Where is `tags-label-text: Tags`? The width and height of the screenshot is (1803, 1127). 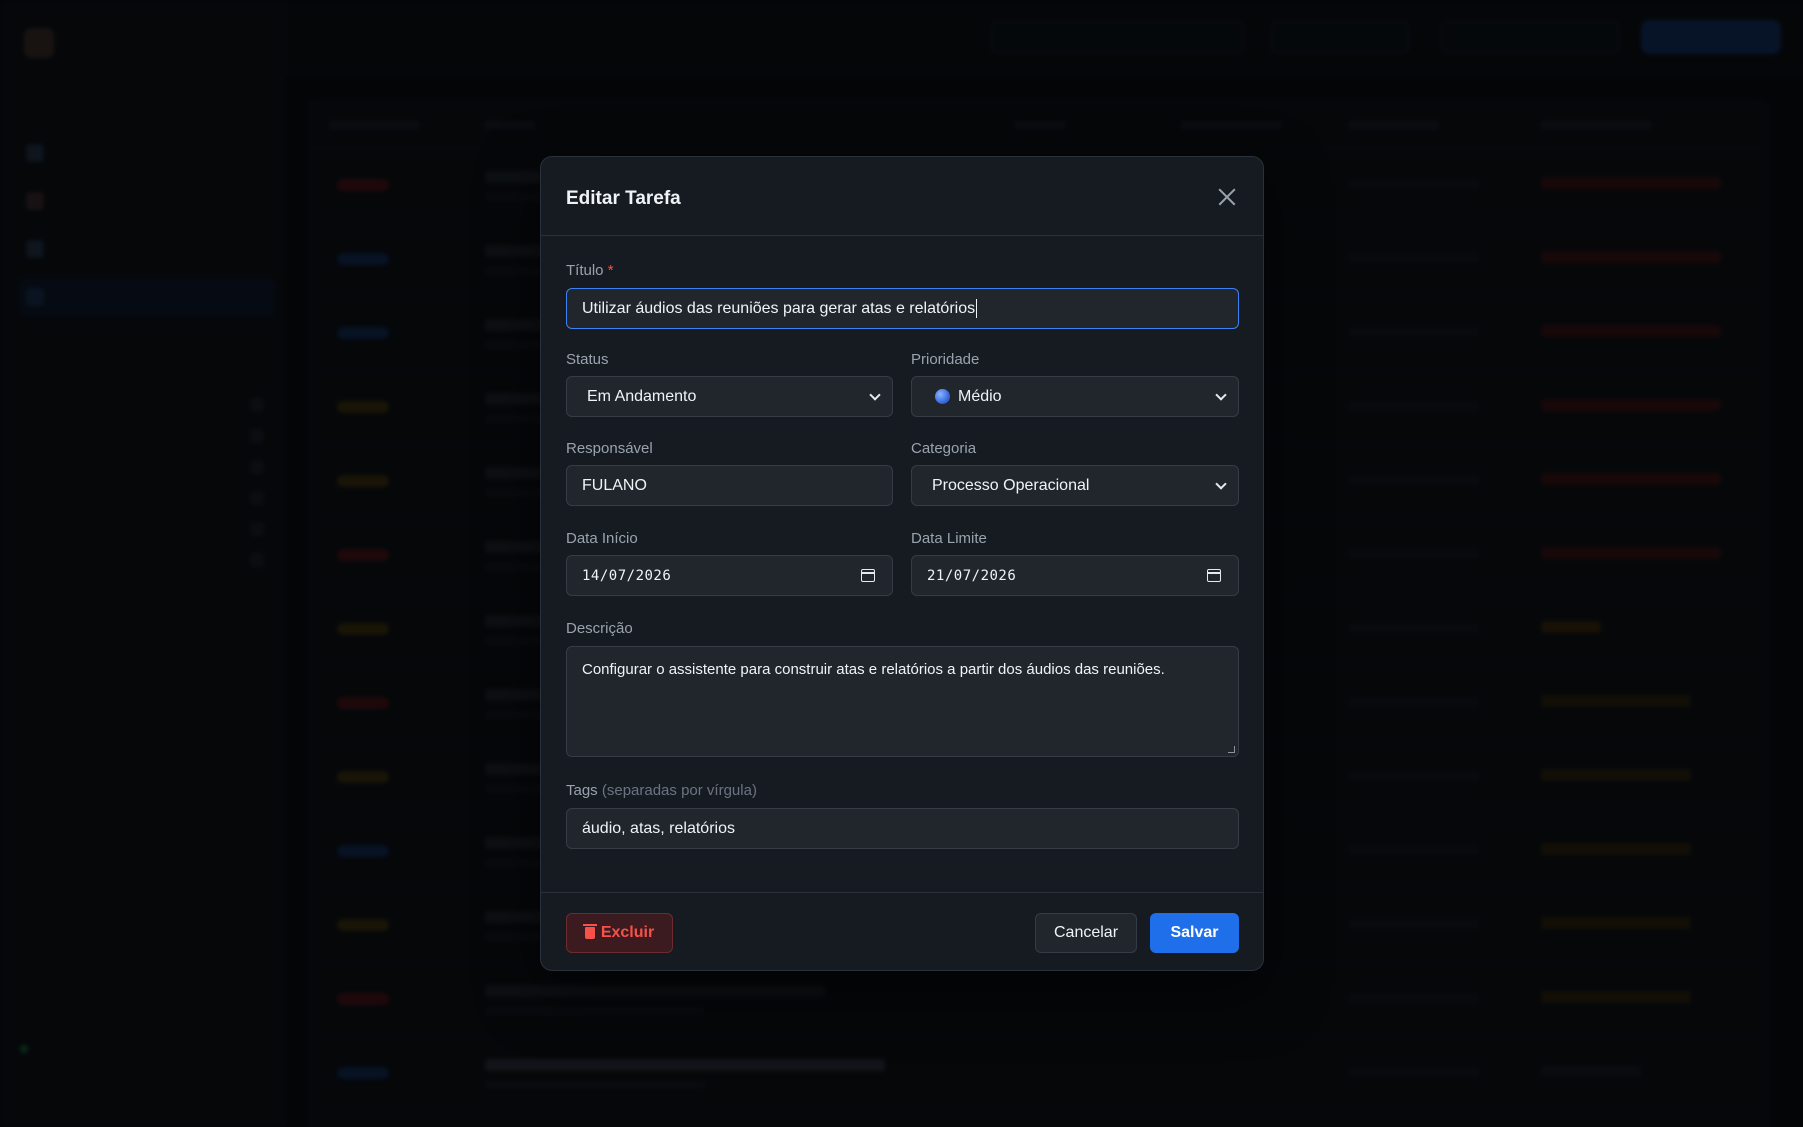
tags-label-text: Tags is located at coordinates (582, 790).